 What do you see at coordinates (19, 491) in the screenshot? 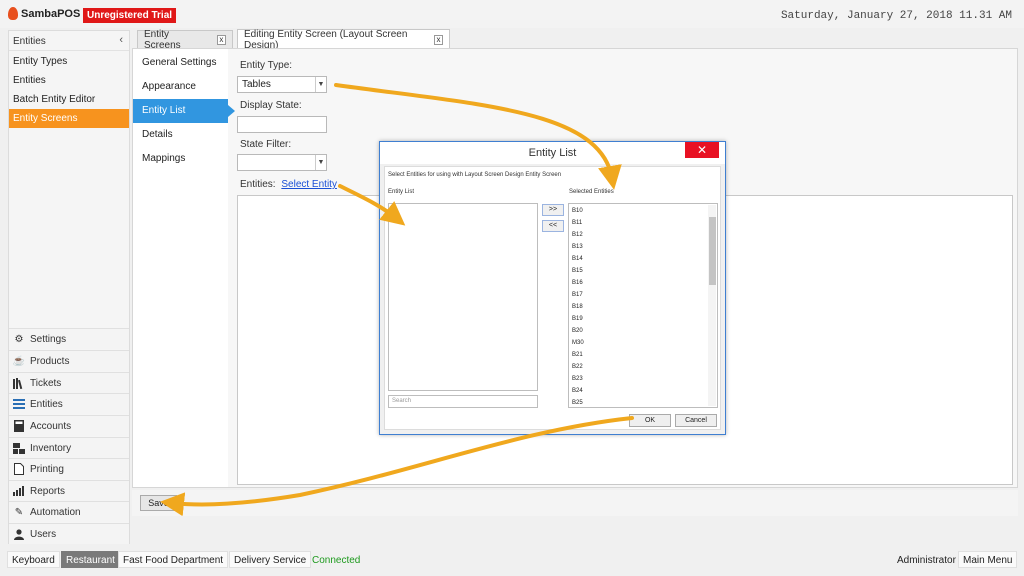
I see `bar-chart-icon` at bounding box center [19, 491].